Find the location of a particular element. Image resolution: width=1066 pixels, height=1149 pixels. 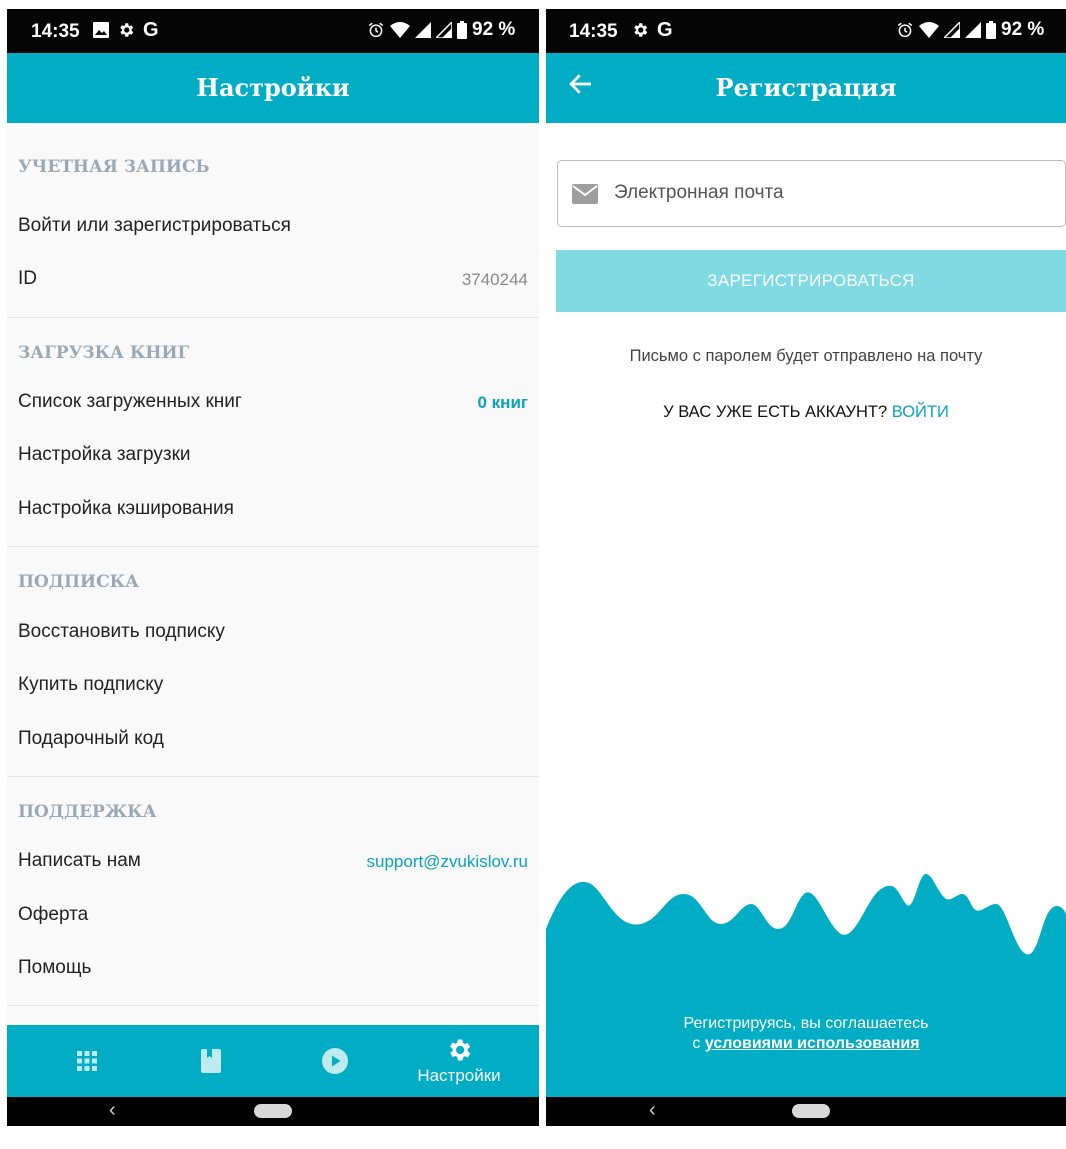

row-login-register: Войти или зарегистрироваться is located at coordinates (273, 228).